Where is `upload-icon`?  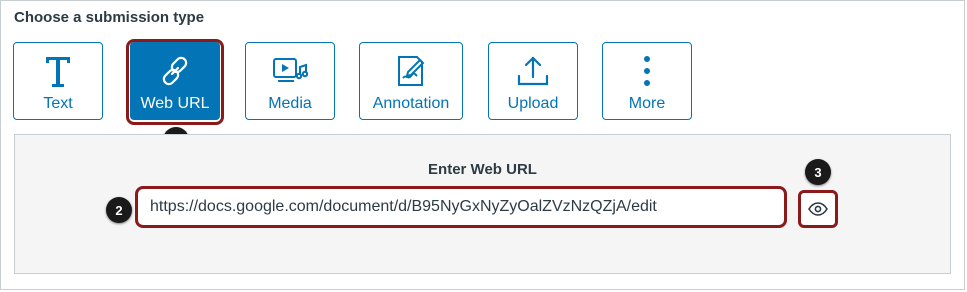
upload-icon is located at coordinates (533, 71).